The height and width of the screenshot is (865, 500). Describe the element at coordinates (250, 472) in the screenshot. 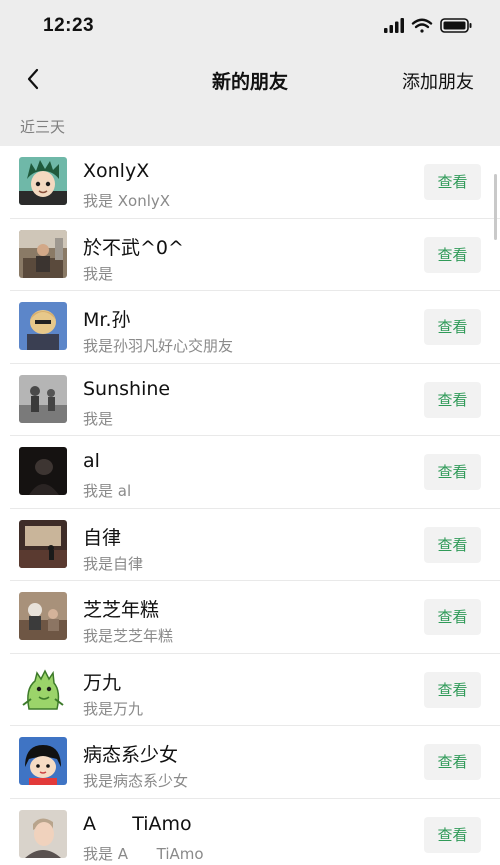

I see `friend-request-row: al 我是 al 查看` at that location.